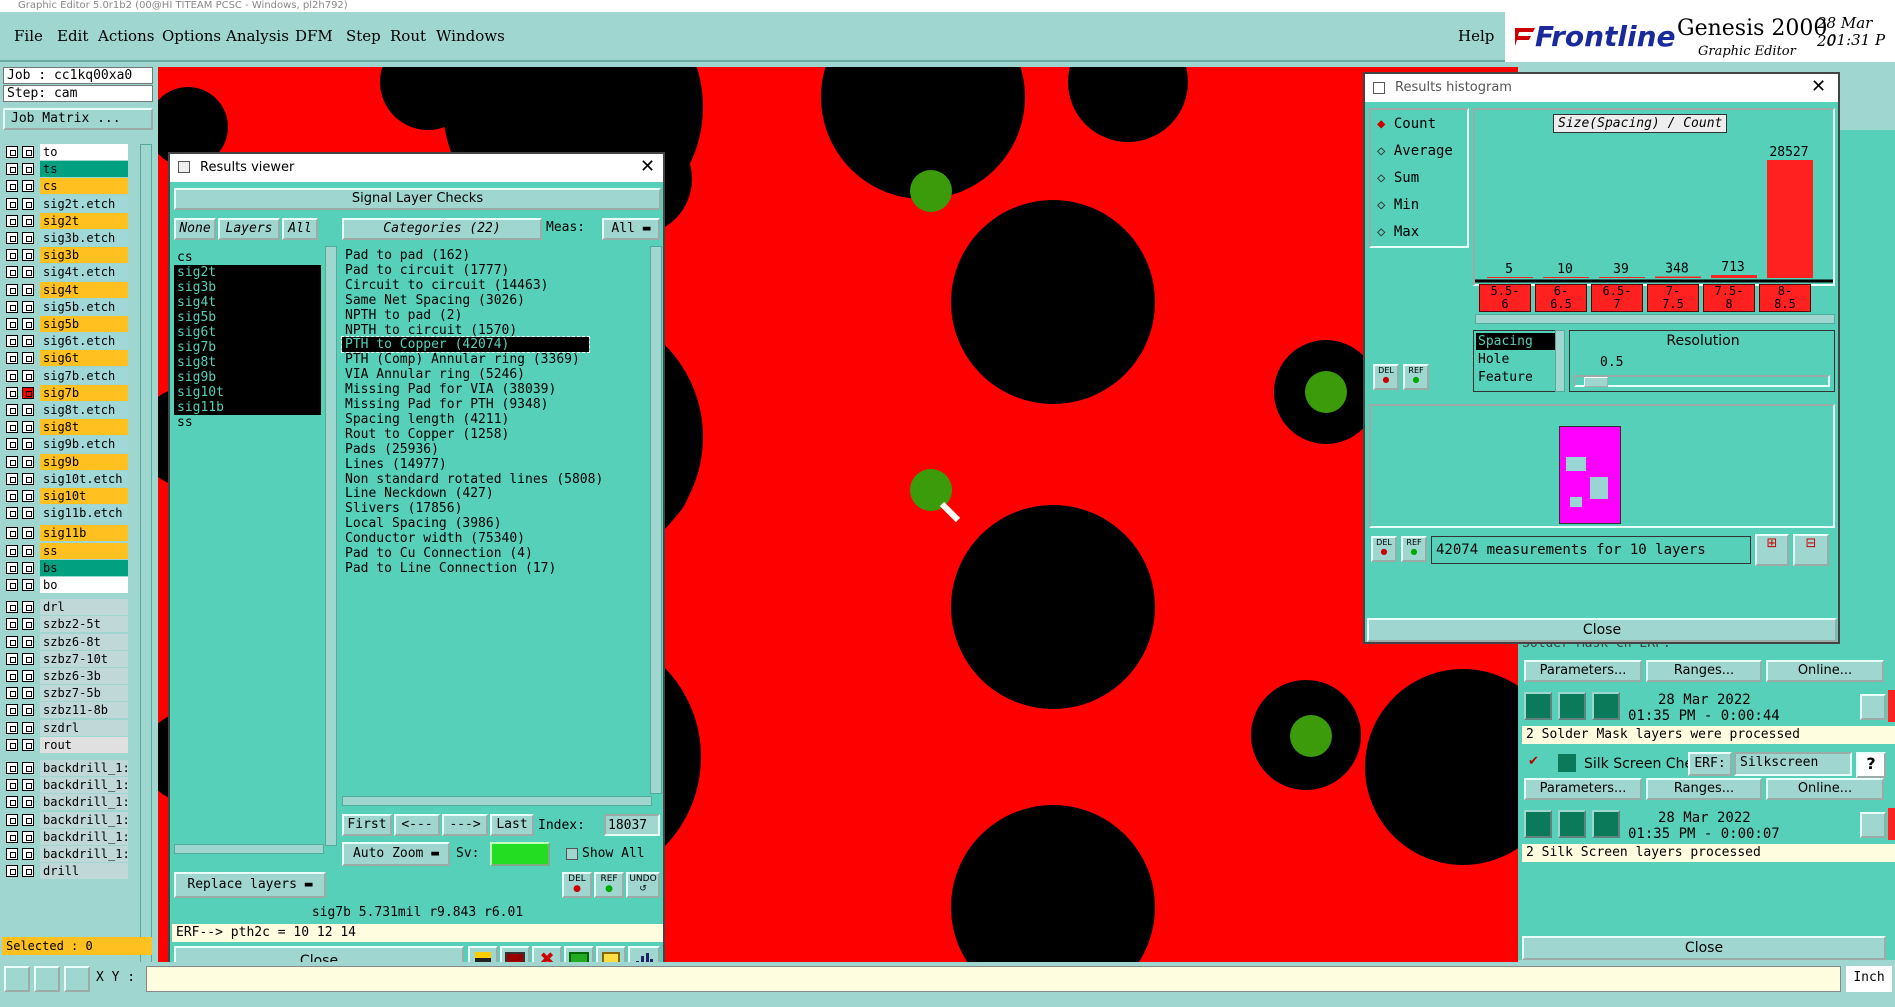 The width and height of the screenshot is (1895, 1007). I want to click on categories-button: Categories (22), so click(442, 229).